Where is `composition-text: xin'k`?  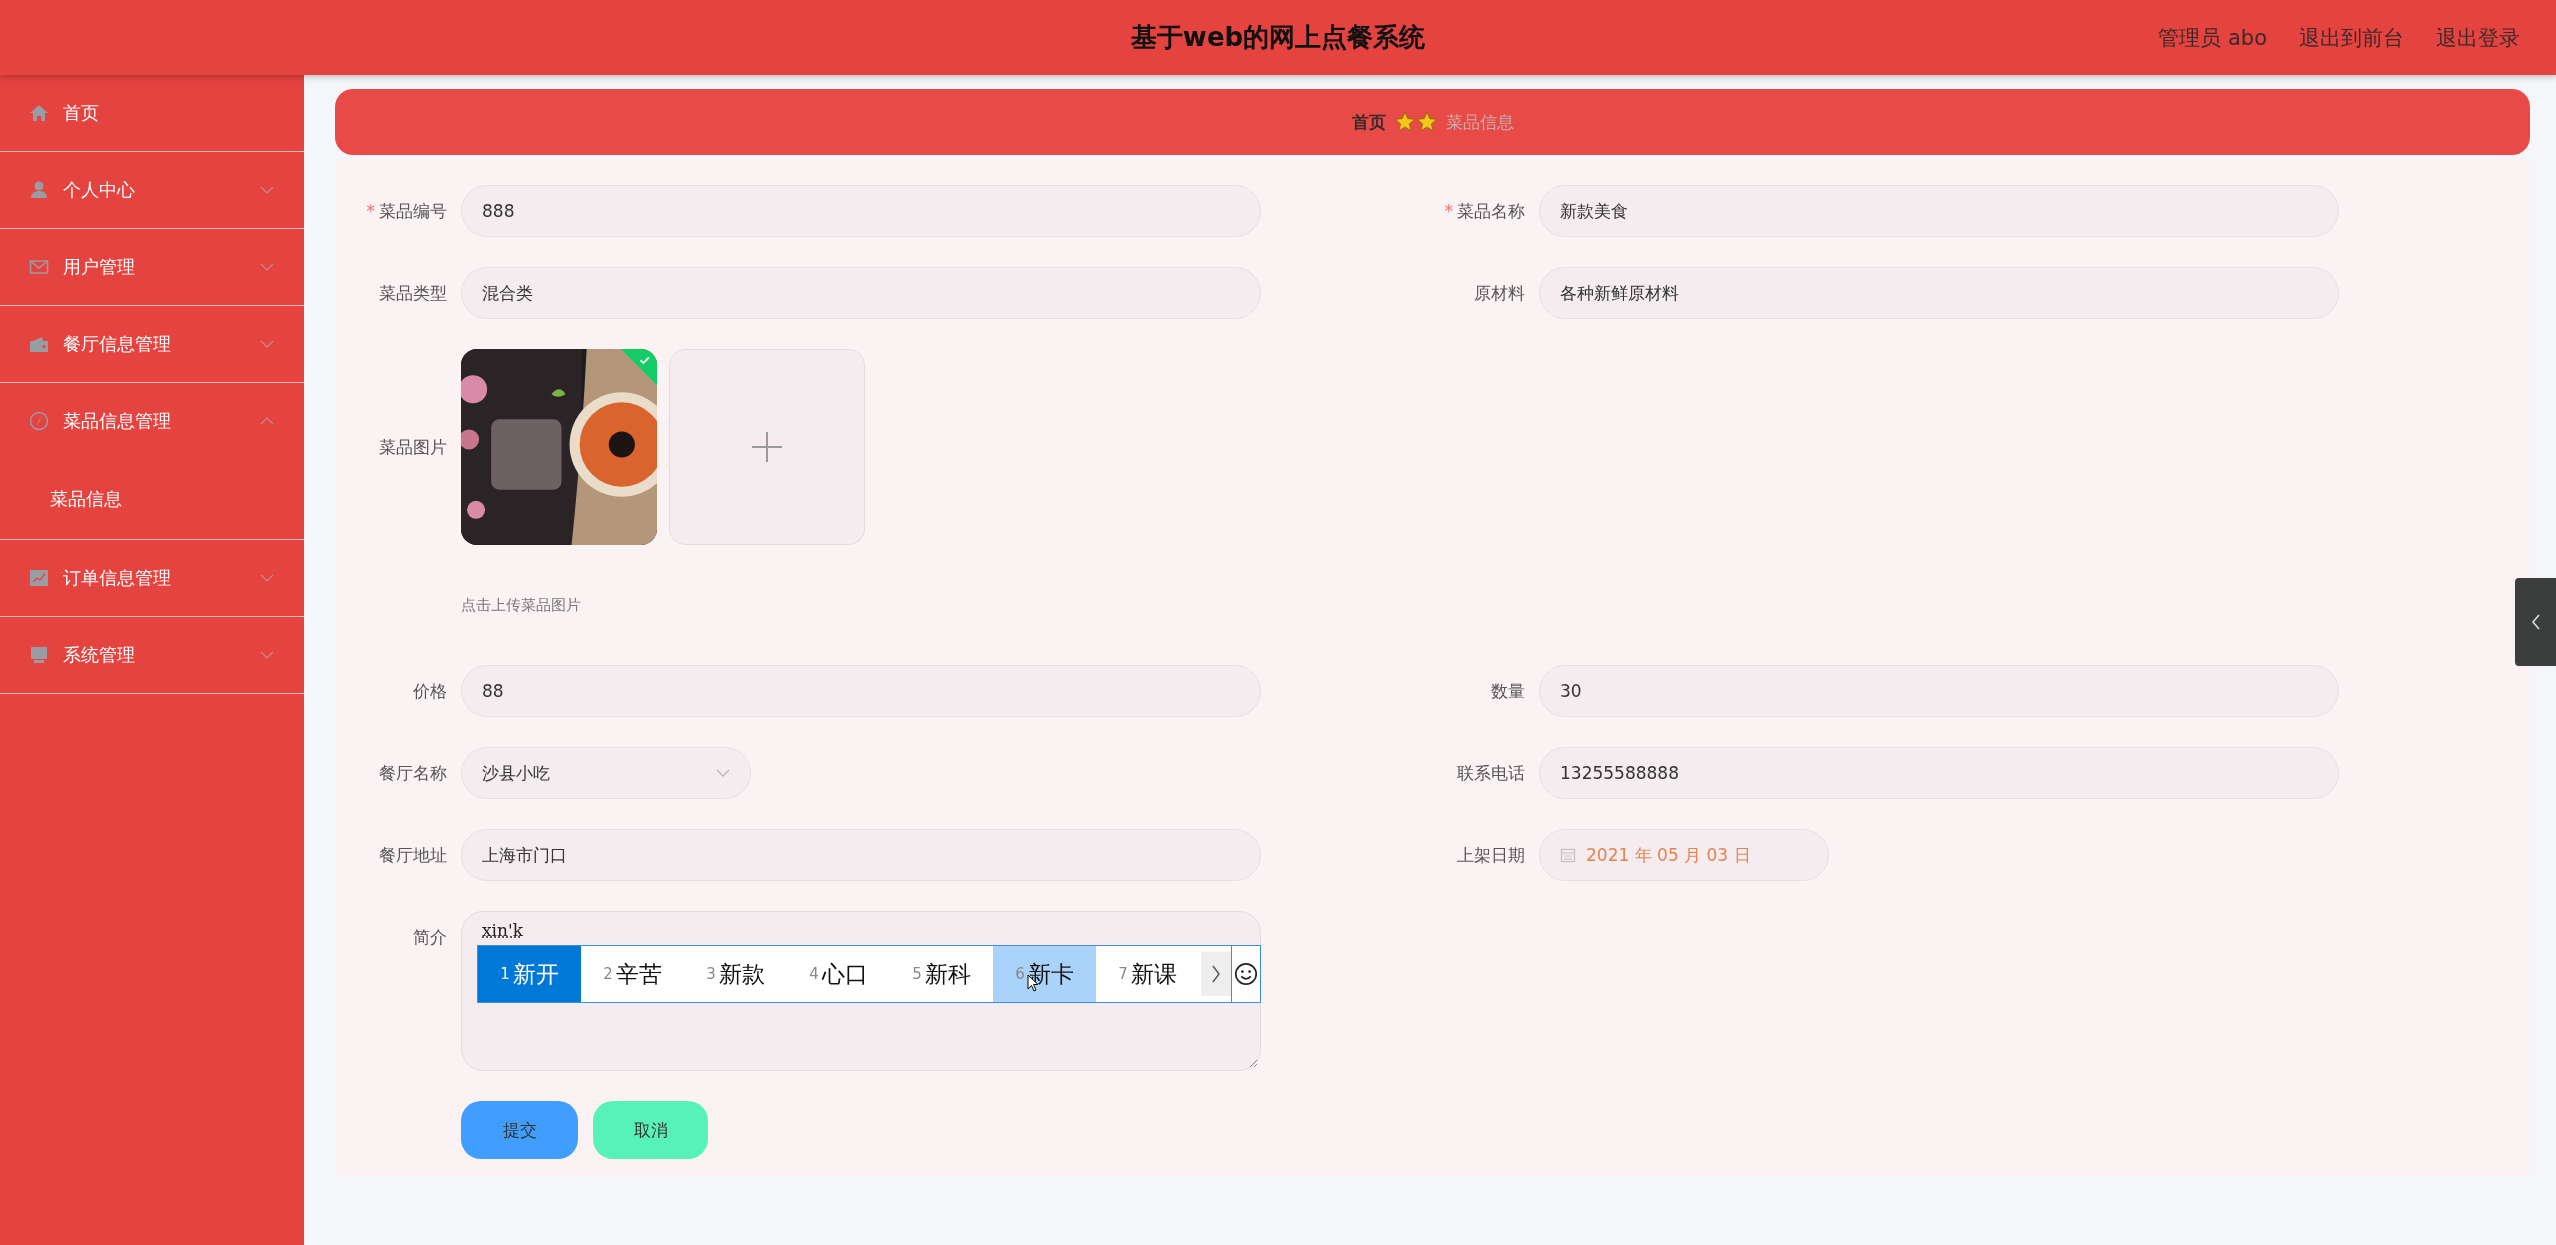 composition-text: xin'k is located at coordinates (502, 930).